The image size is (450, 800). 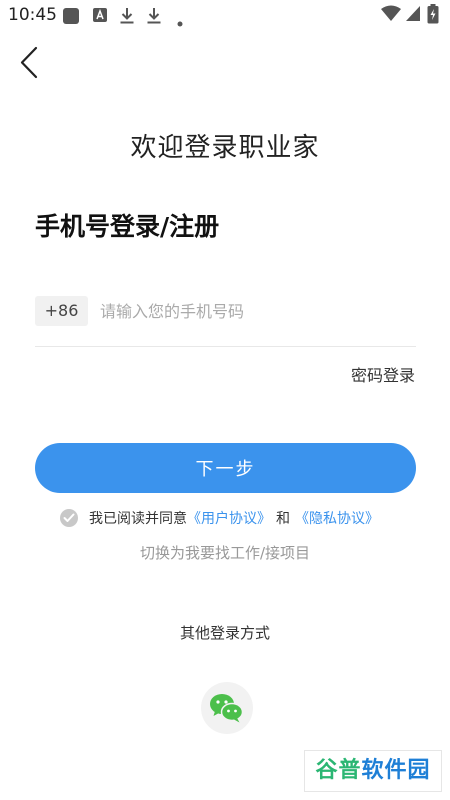 I want to click on watermark-logo: 谷普软件园, so click(x=373, y=771).